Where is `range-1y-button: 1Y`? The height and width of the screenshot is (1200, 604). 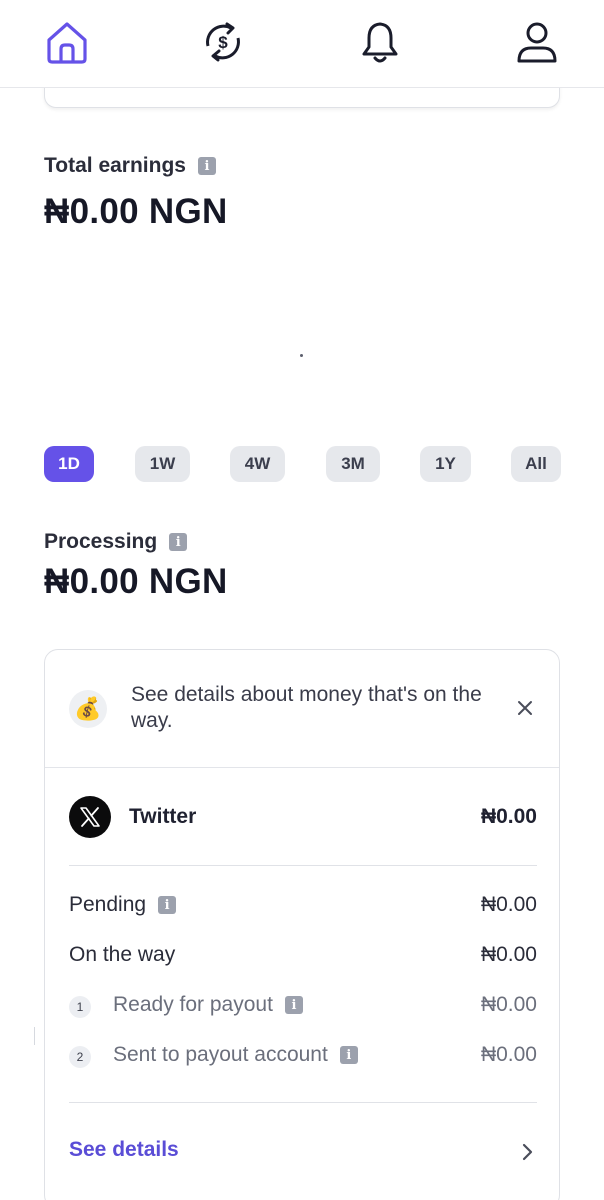 range-1y-button: 1Y is located at coordinates (445, 464).